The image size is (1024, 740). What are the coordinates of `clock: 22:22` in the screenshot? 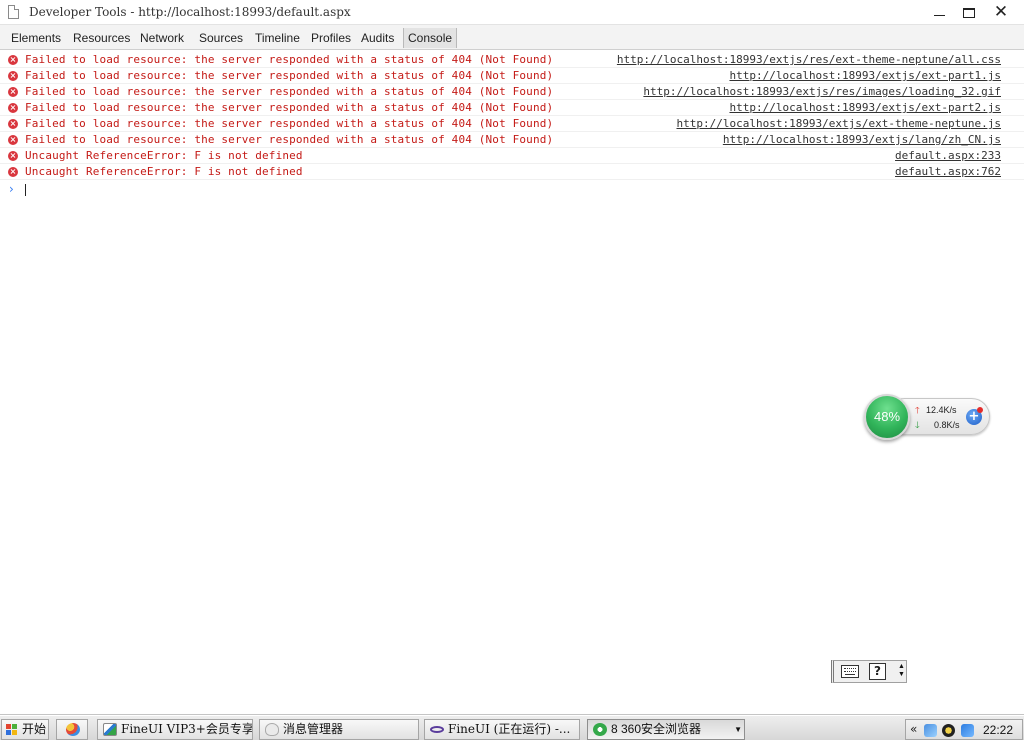 It's located at (998, 730).